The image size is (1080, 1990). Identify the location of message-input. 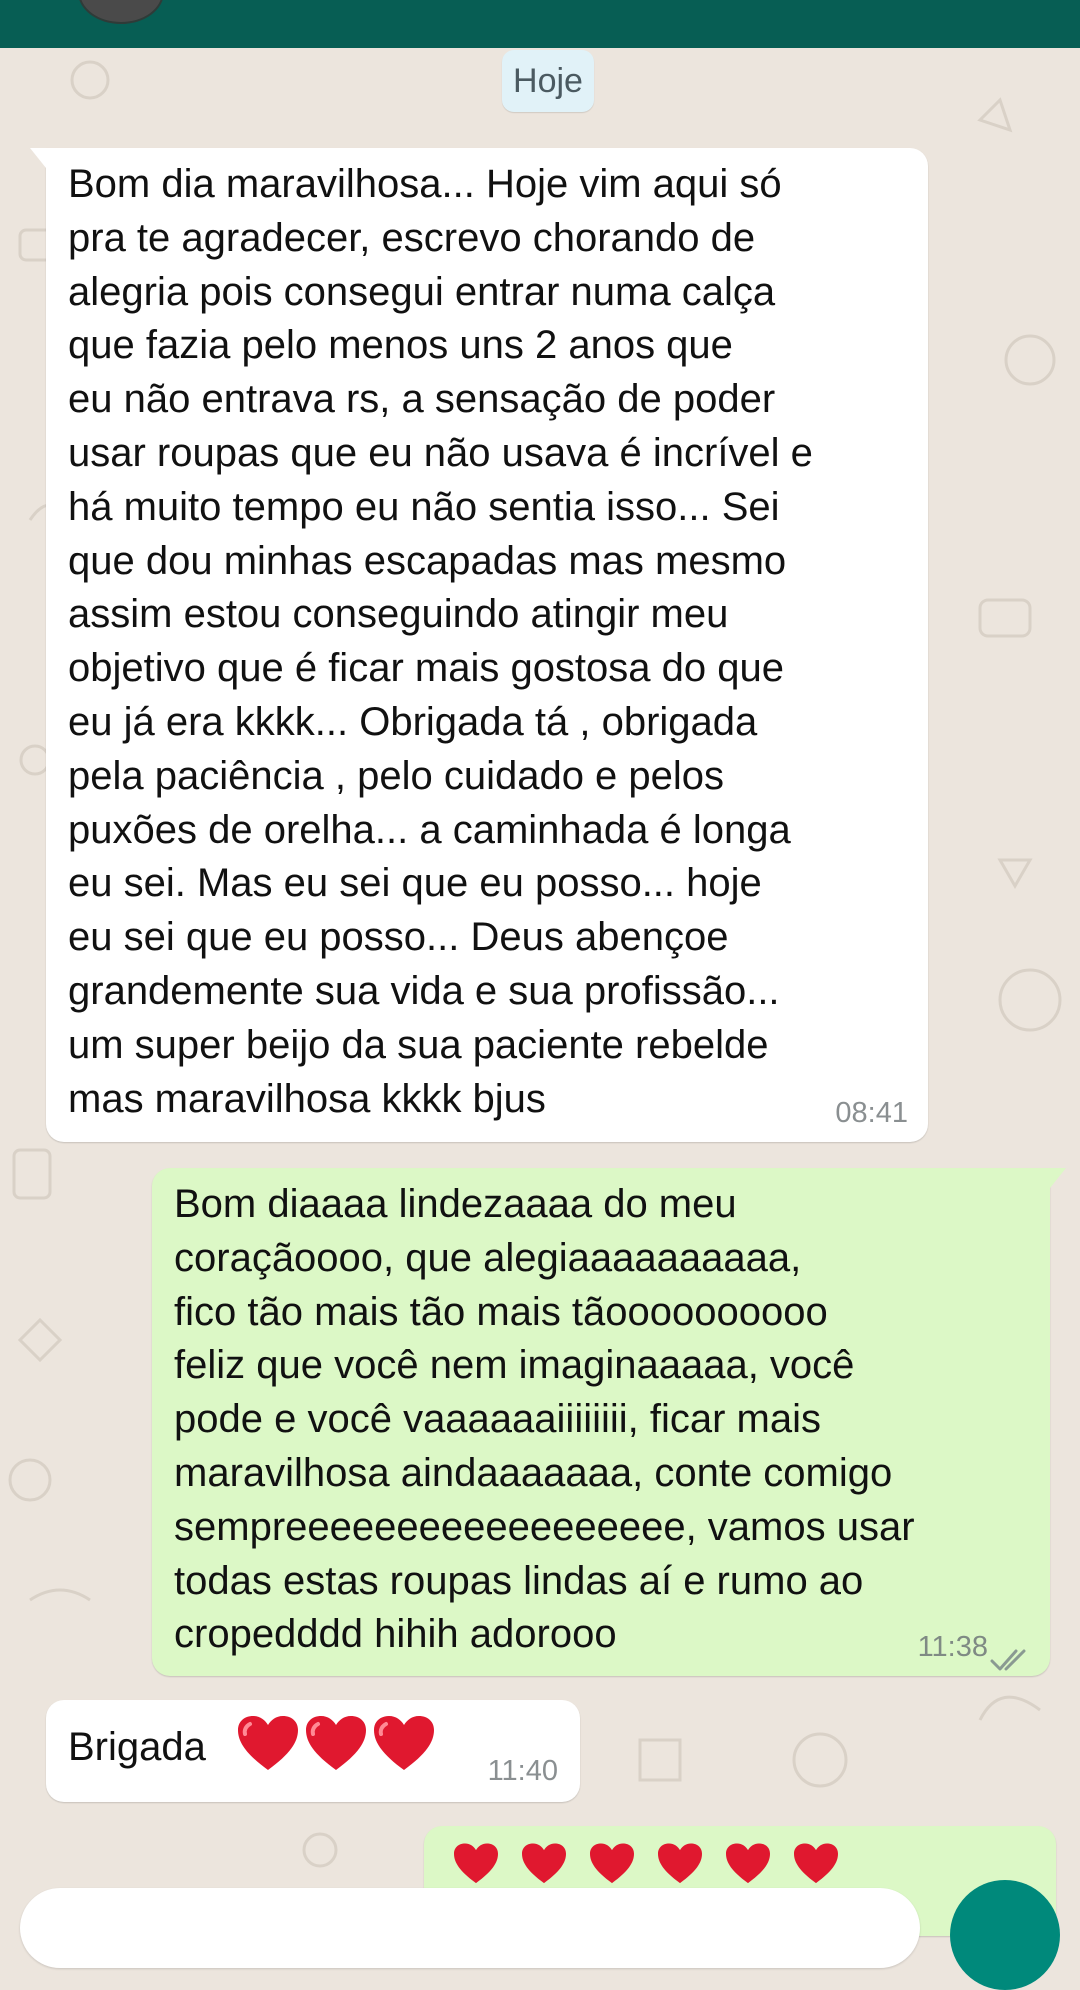
(470, 1928).